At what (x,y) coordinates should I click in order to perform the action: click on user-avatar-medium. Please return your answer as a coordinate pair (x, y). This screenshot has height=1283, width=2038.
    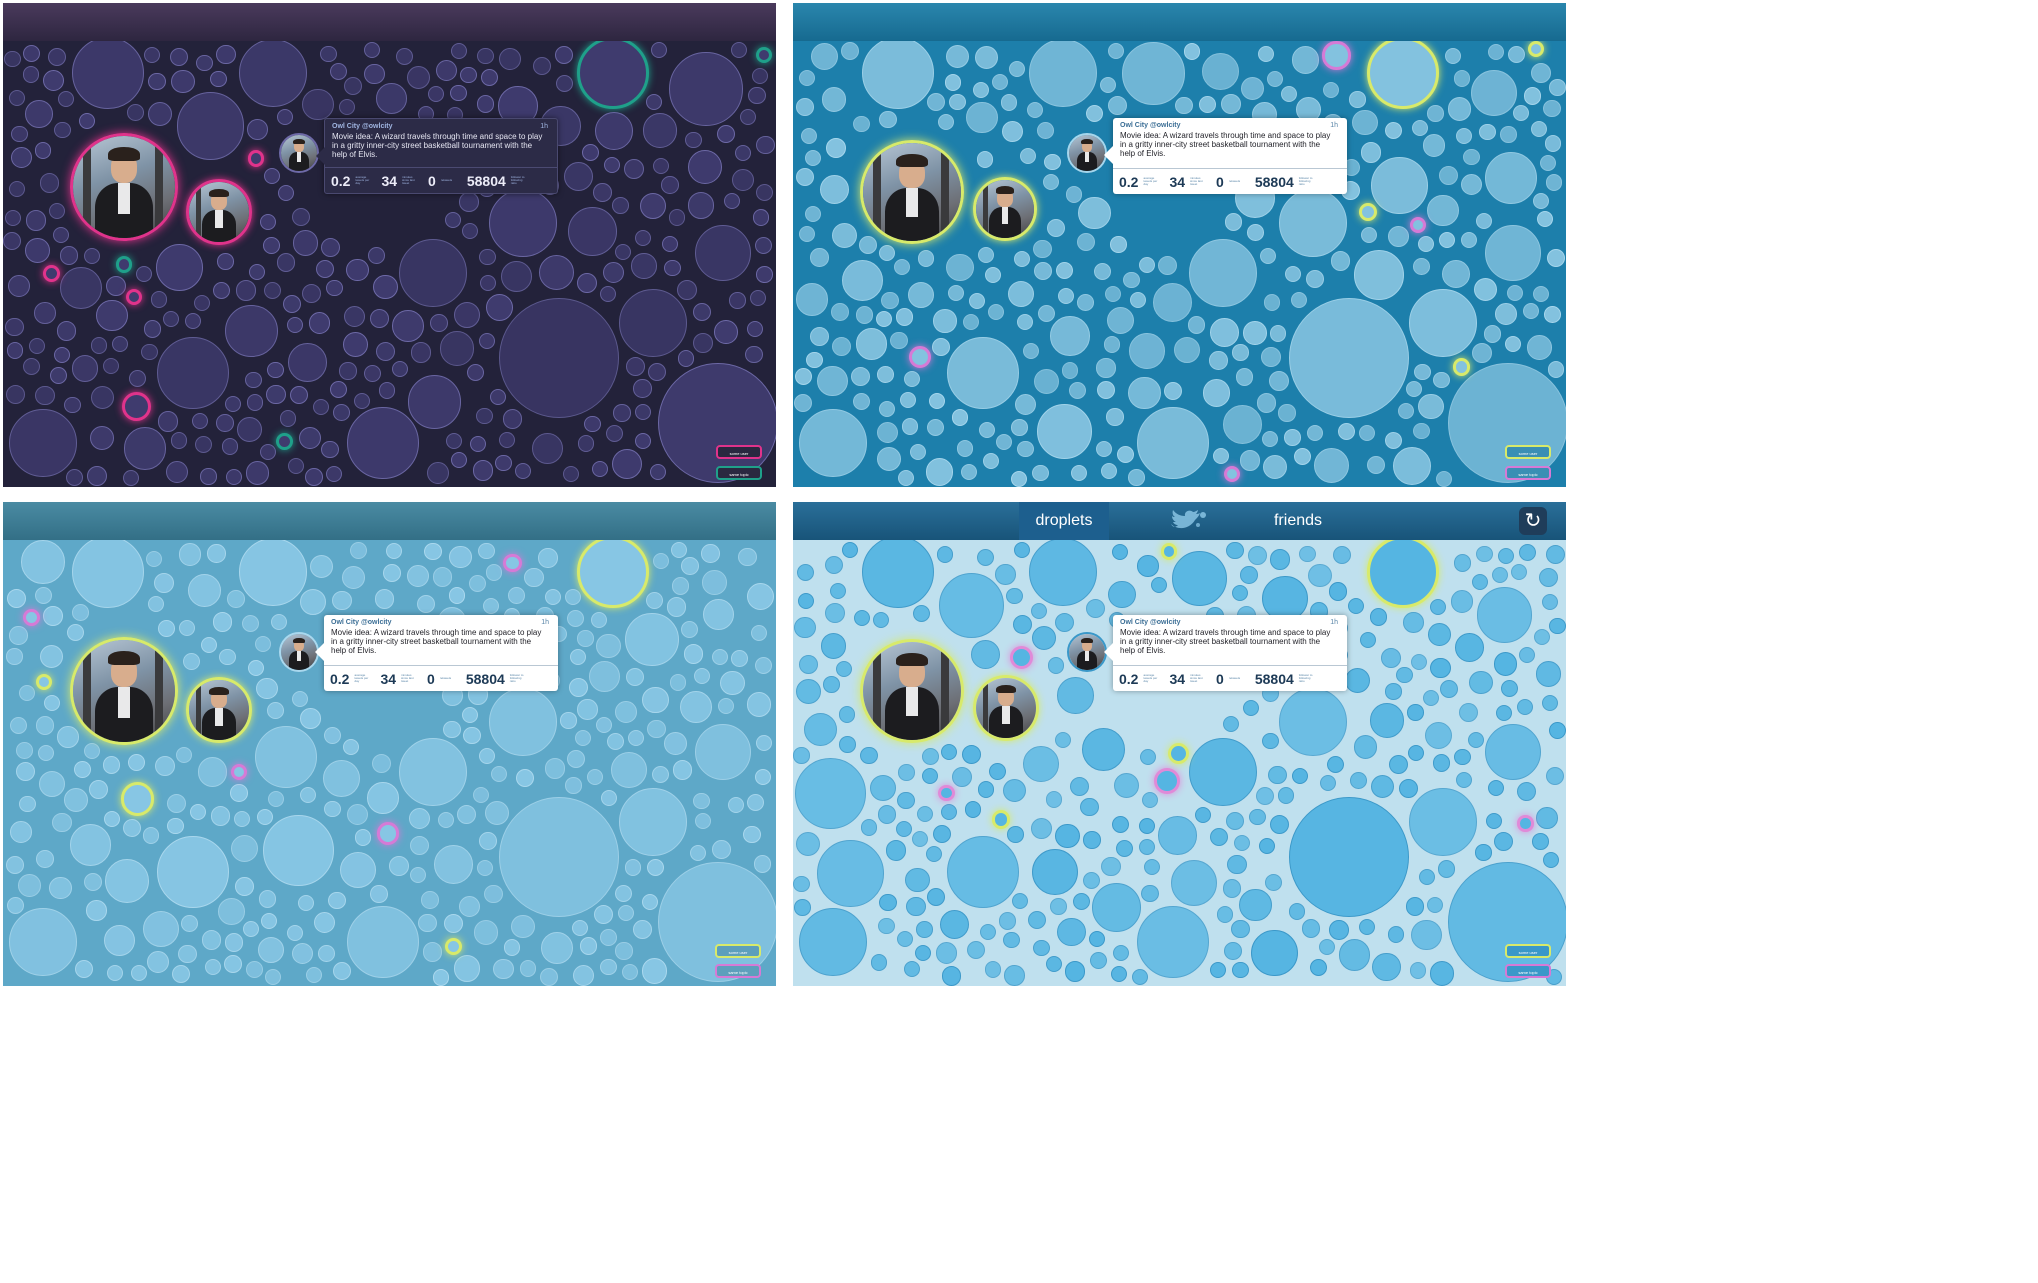
    Looking at the image, I should click on (1005, 209).